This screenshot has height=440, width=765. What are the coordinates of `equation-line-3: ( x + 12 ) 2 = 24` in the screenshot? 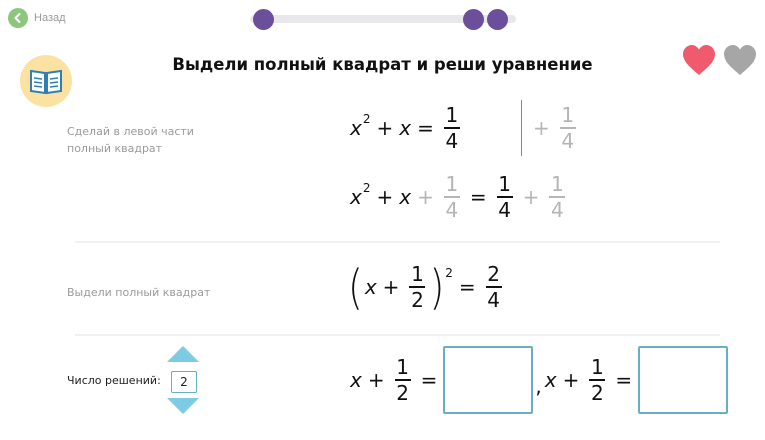 It's located at (425, 287).